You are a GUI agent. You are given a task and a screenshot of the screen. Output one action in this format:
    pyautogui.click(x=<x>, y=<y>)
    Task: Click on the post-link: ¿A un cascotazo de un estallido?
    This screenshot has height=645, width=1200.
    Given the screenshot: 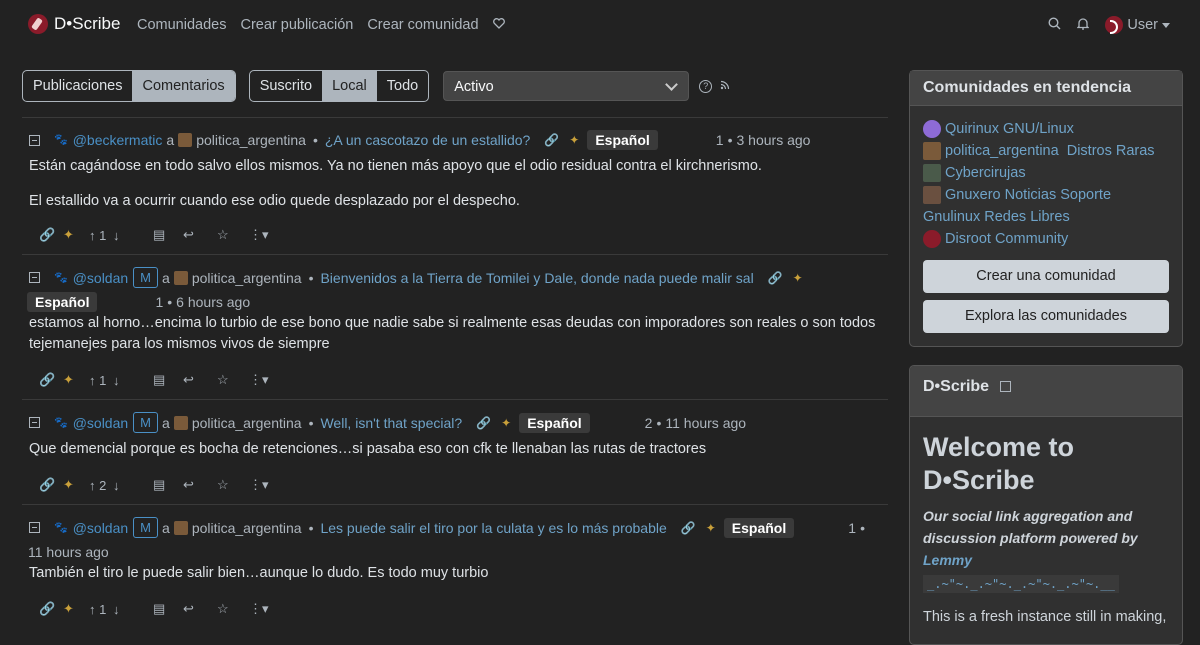 What is the action you would take?
    pyautogui.click(x=427, y=140)
    